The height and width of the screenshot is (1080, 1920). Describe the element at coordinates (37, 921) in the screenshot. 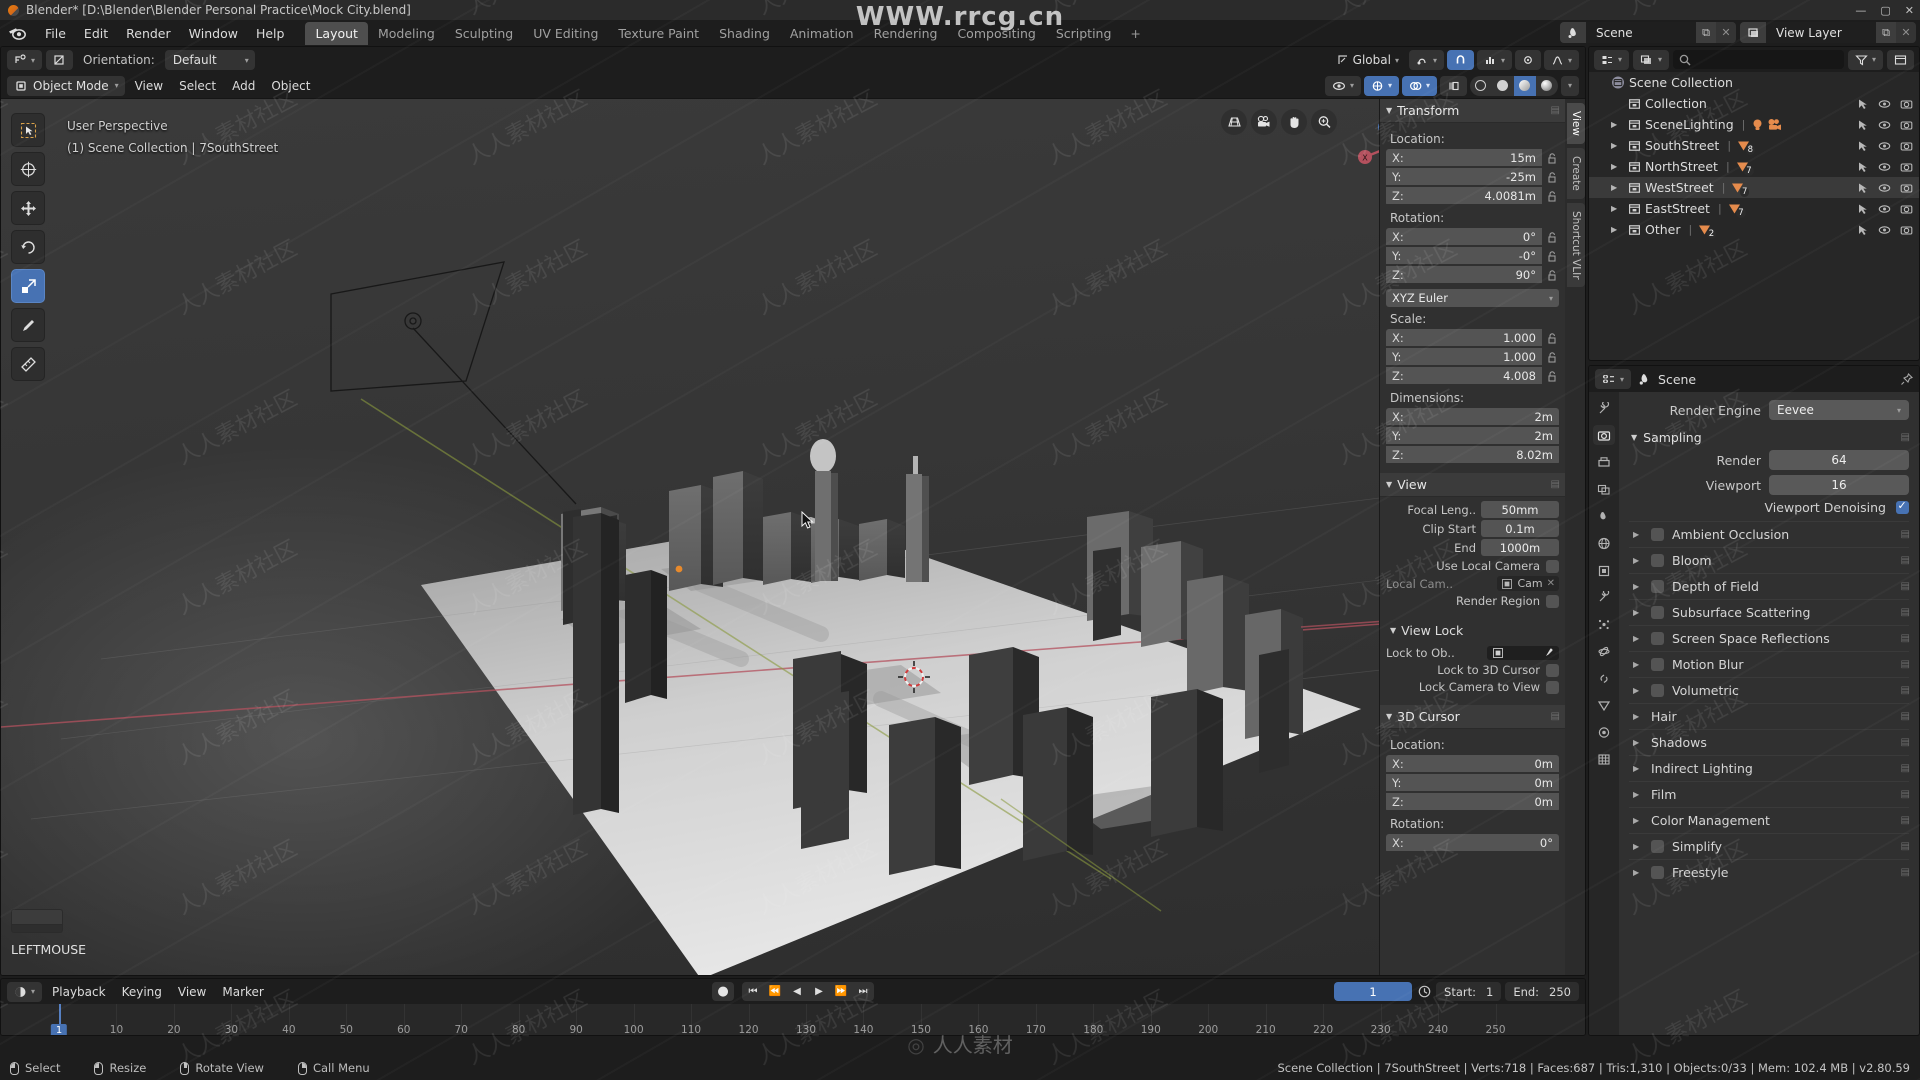

I see `operator-panel` at that location.